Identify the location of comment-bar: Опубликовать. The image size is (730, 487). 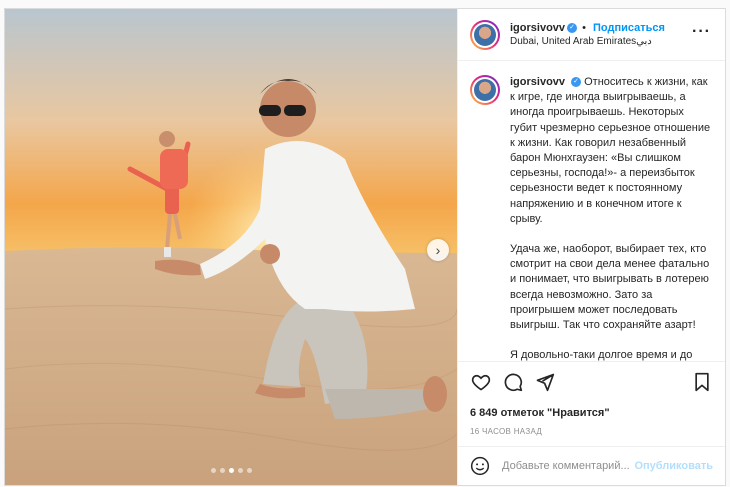
(591, 466).